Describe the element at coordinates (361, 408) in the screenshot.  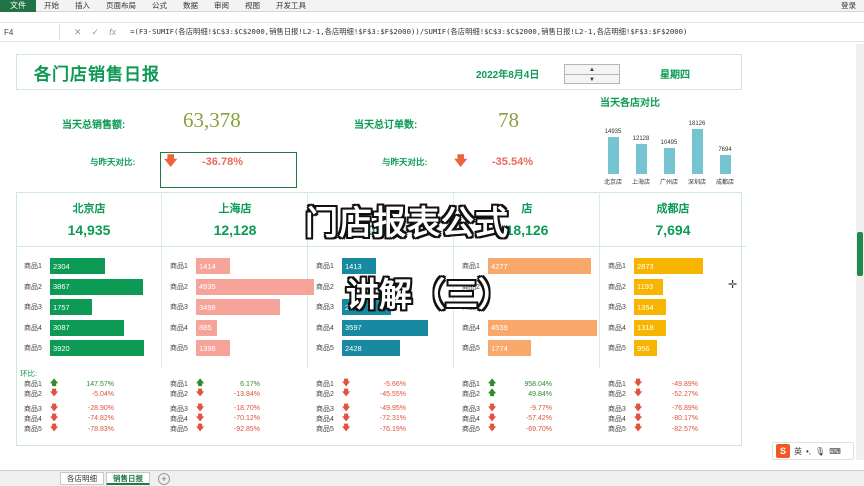
I see `huanbi-row: 商品3 🡇 -49.95%` at that location.